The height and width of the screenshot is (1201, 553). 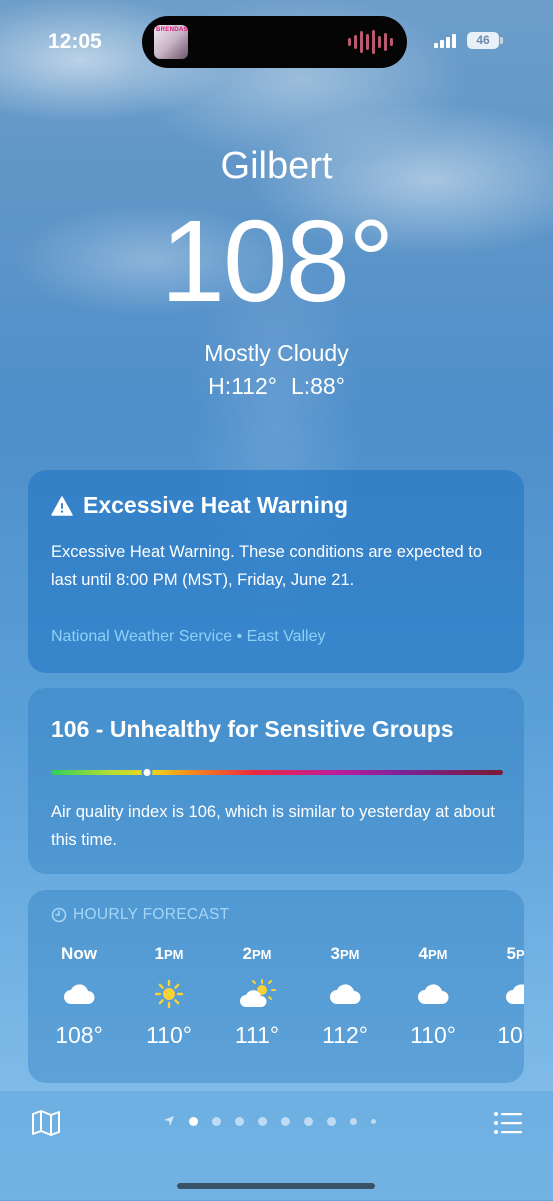 I want to click on low-temperature: L:88°, so click(x=317, y=386).